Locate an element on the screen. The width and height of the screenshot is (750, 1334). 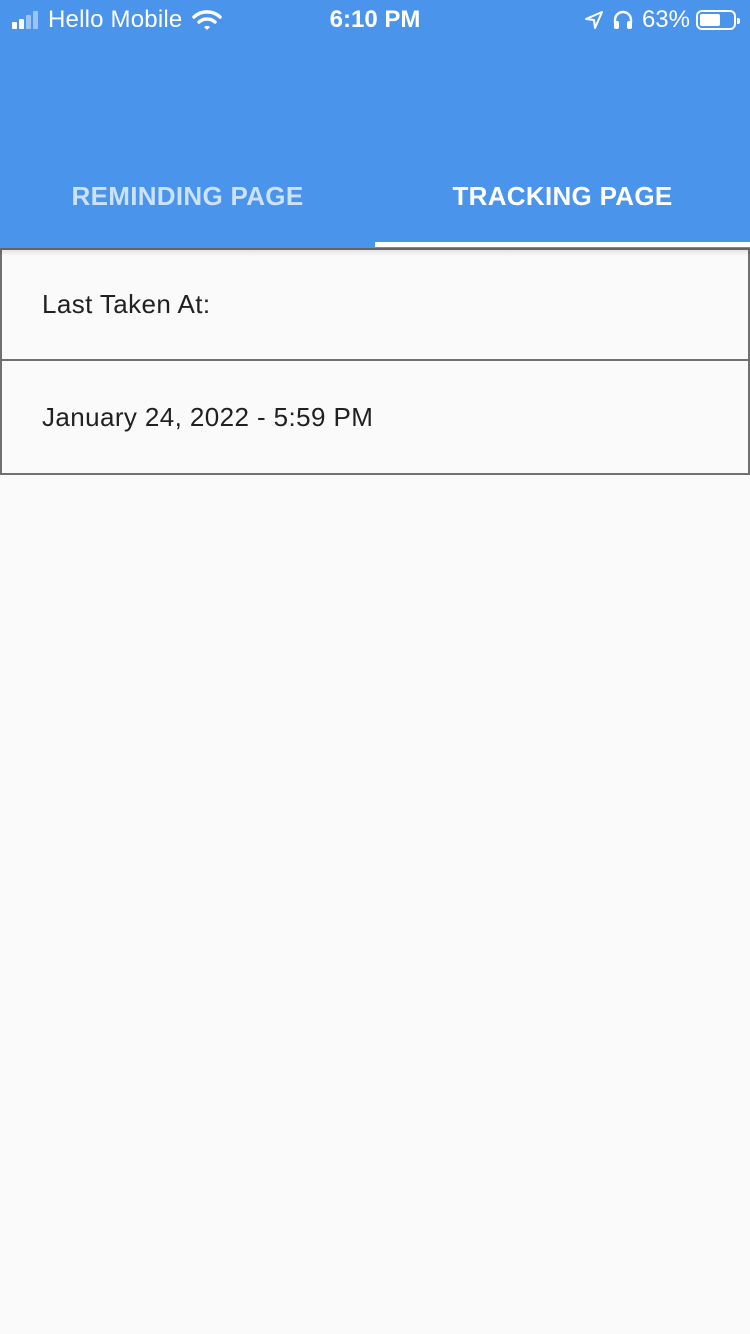
selected-tab-indicator is located at coordinates (562, 244).